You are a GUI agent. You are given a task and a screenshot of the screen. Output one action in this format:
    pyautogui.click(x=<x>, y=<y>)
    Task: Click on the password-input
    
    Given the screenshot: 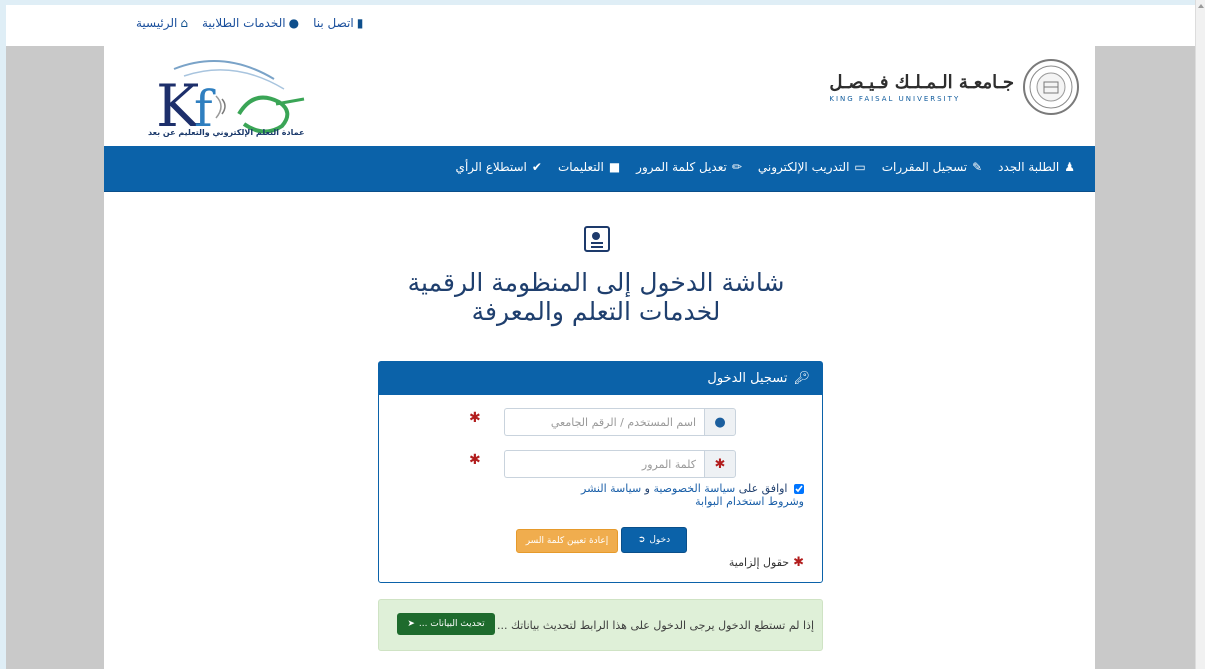 What is the action you would take?
    pyautogui.click(x=604, y=464)
    